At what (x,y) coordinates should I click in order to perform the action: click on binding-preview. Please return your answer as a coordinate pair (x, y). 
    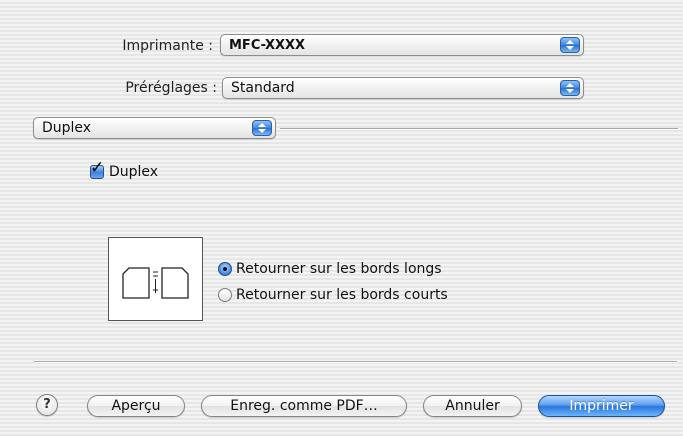
    Looking at the image, I should click on (155, 279).